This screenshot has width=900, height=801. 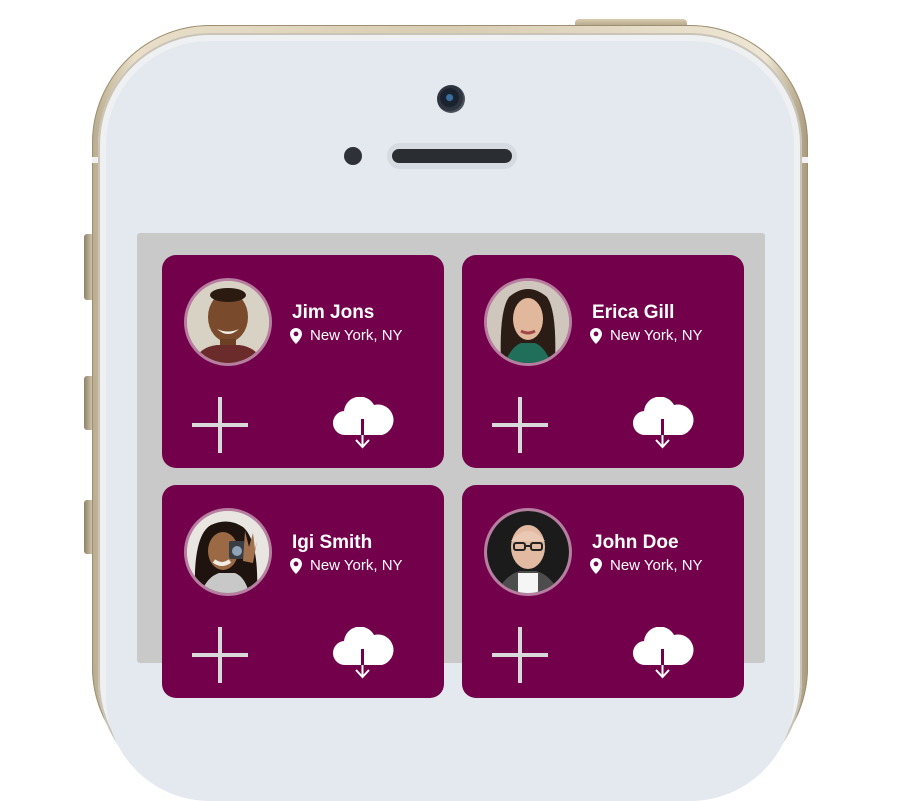 What do you see at coordinates (303, 361) in the screenshot?
I see `contact-card: Jim Jons New York, NY` at bounding box center [303, 361].